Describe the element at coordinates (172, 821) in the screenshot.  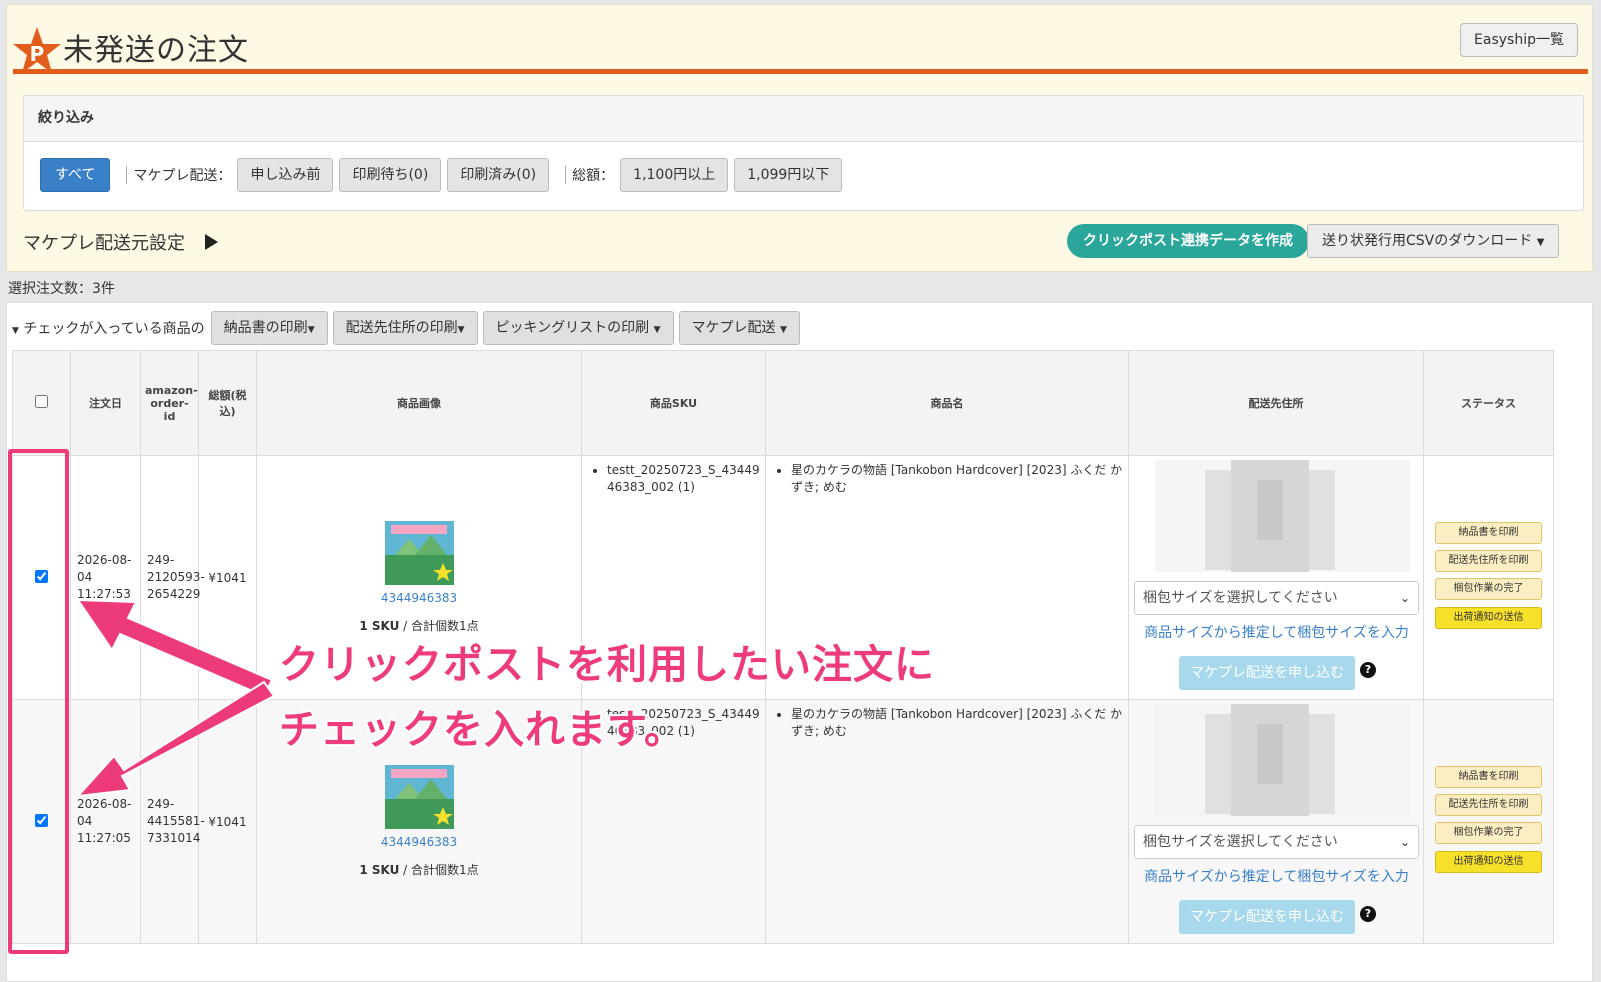
I see `order-id: 249-4415581-7331014` at that location.